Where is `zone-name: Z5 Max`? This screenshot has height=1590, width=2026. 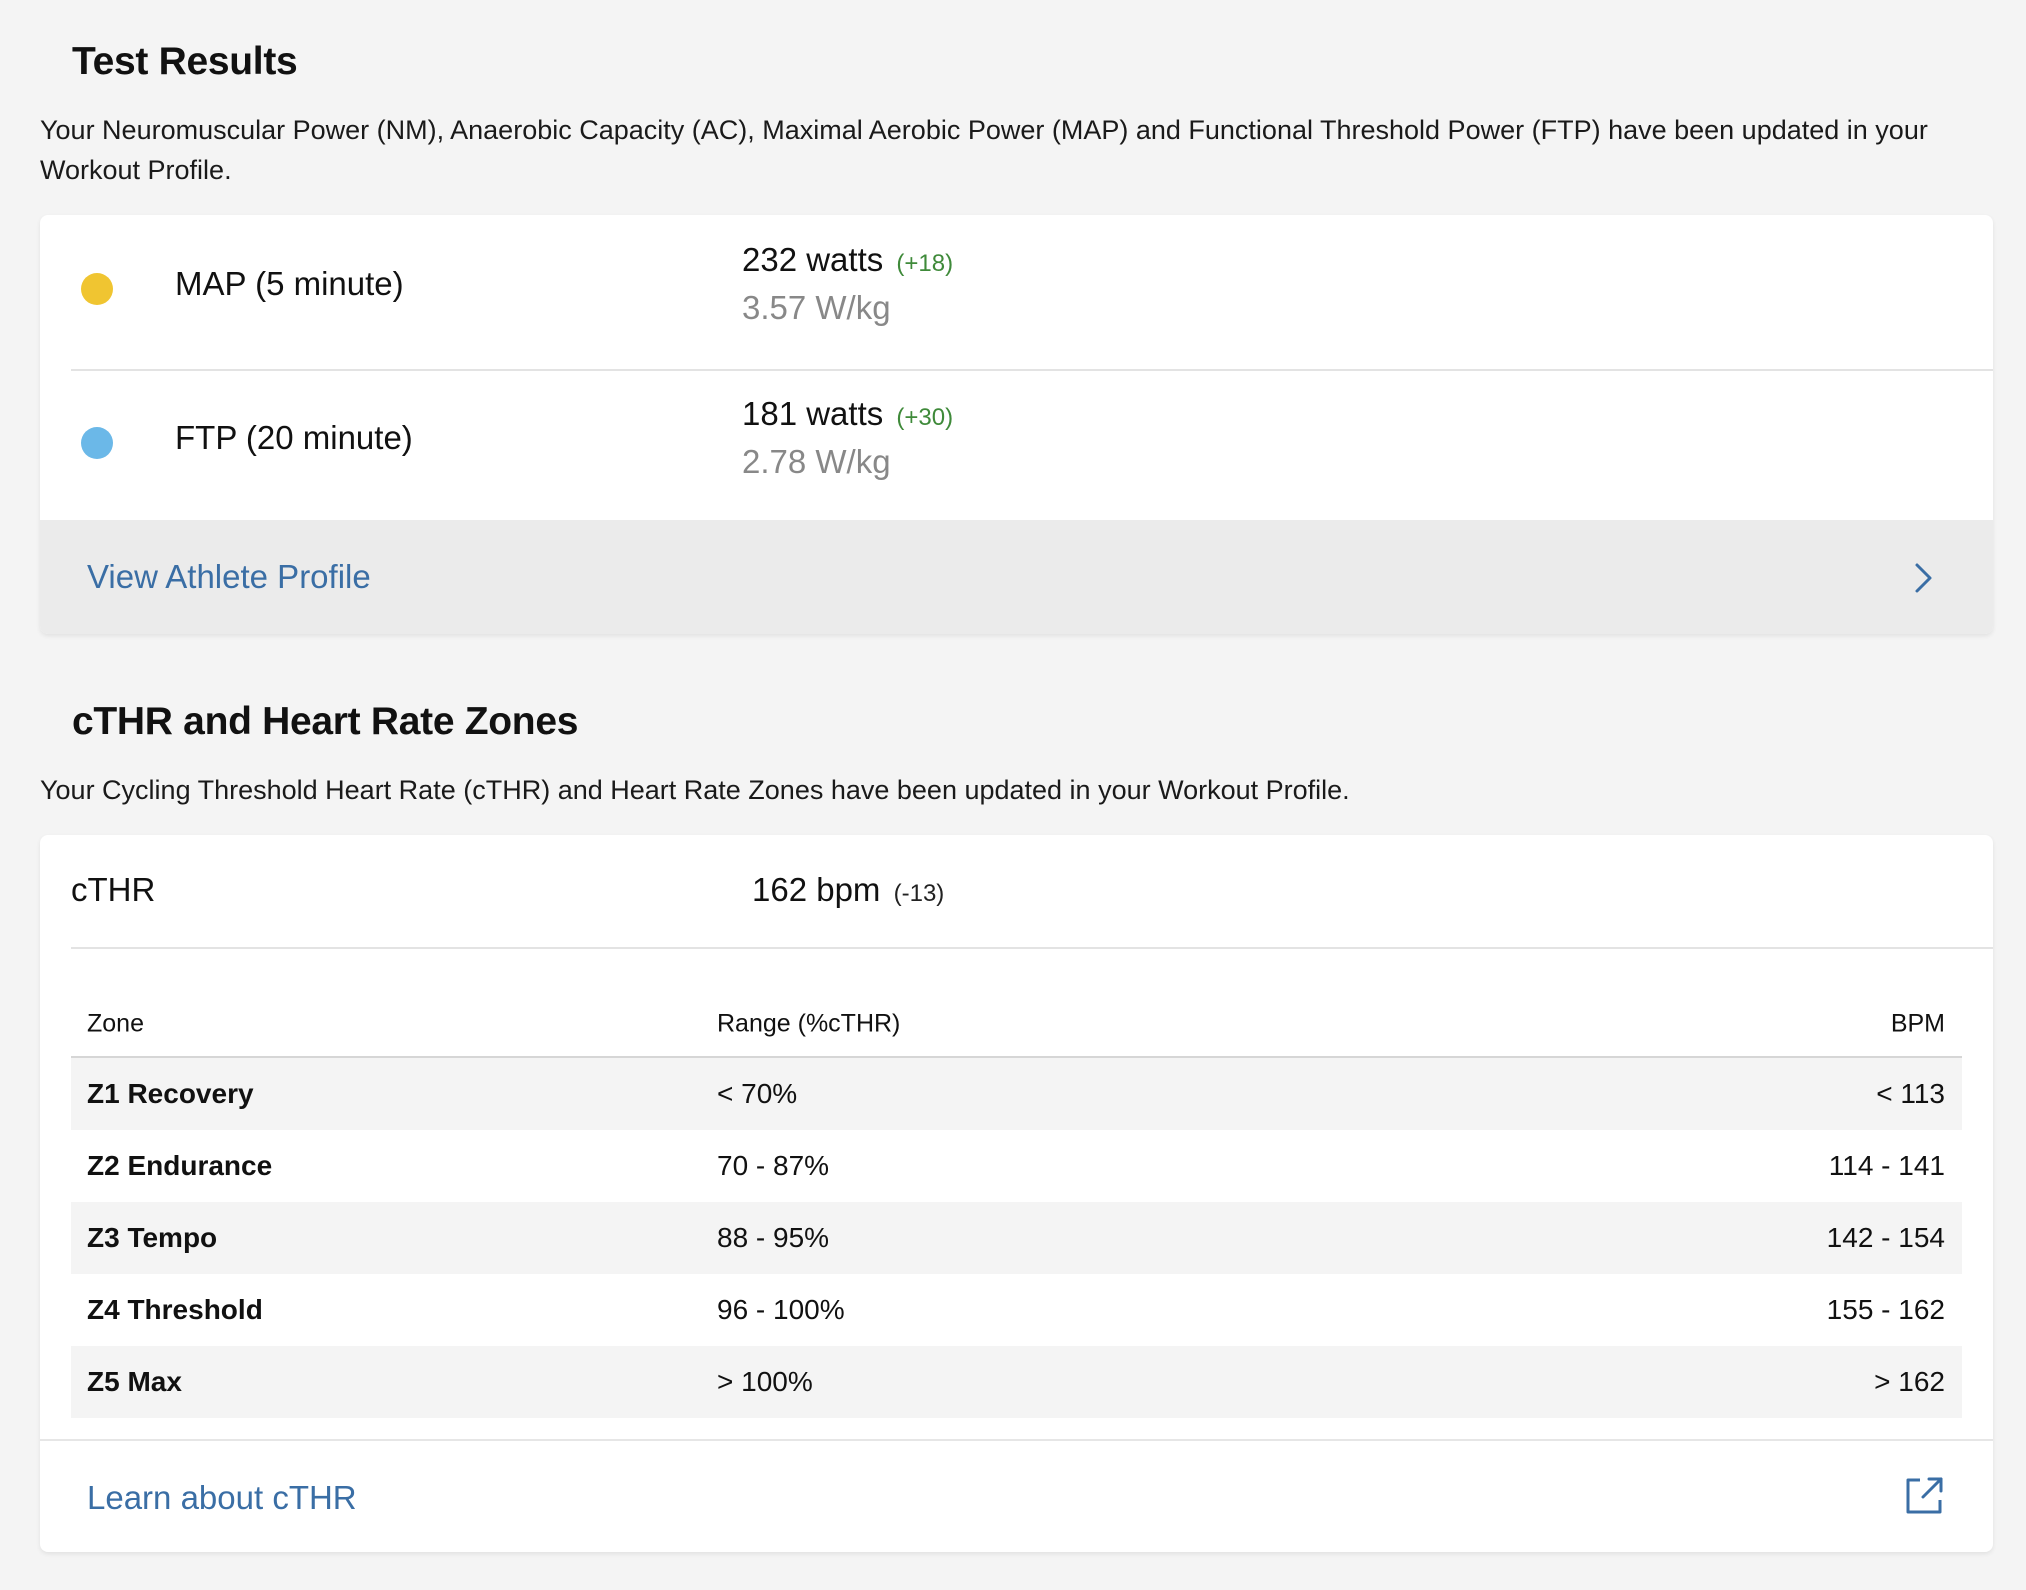 zone-name: Z5 Max is located at coordinates (134, 1381).